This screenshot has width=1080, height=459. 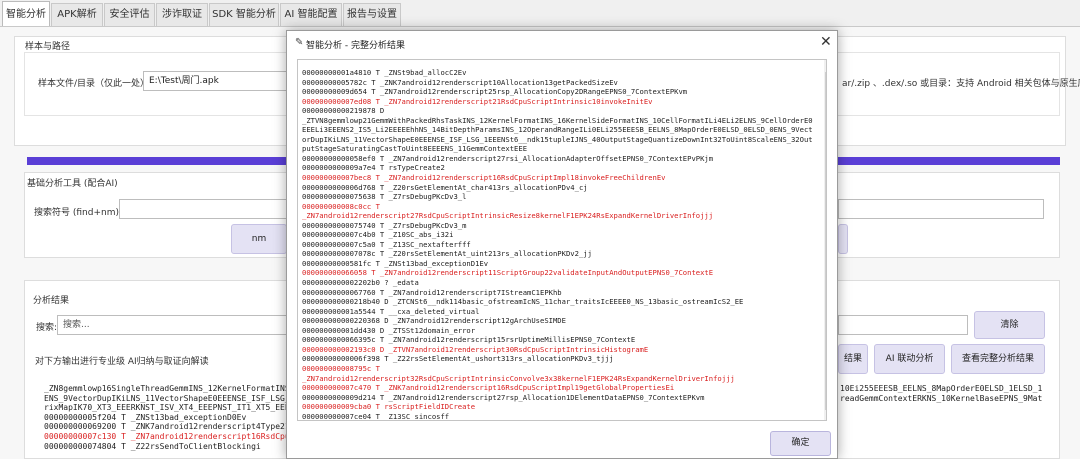 I want to click on dialog-text-line: 0000000000007c5a0 T _Z13SC_nextafterfff, so click(x=386, y=244).